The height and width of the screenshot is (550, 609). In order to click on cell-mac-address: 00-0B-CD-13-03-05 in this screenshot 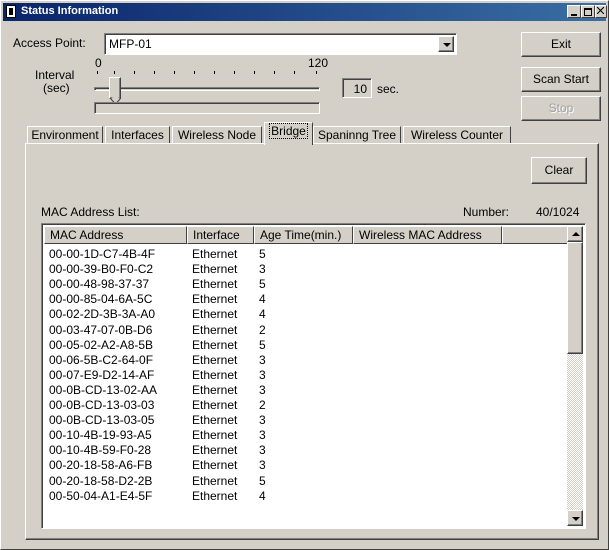, I will do `click(102, 420)`.